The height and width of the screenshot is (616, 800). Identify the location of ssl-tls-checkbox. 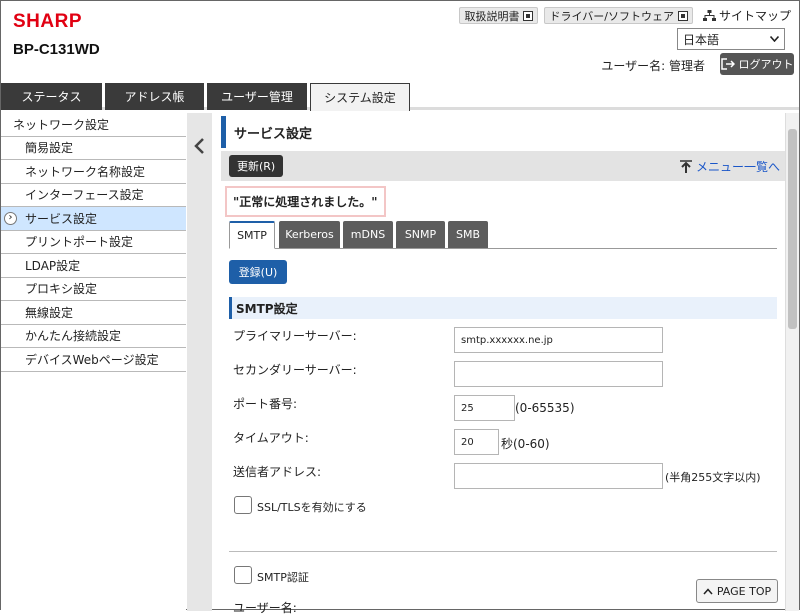
(243, 505).